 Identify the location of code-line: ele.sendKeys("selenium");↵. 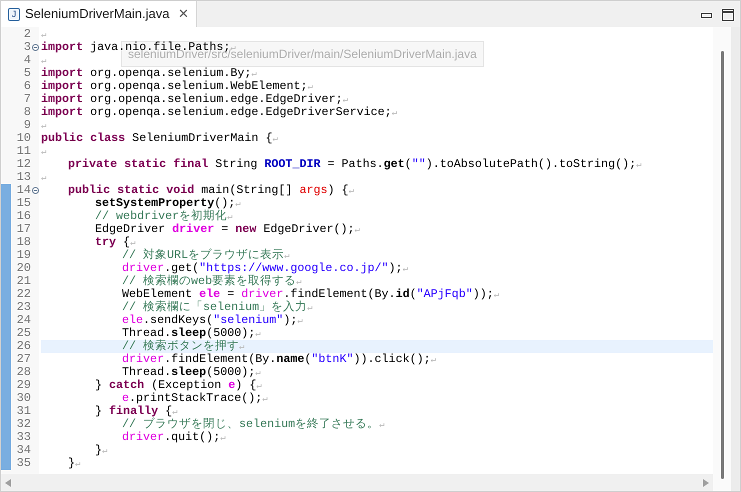
(212, 320).